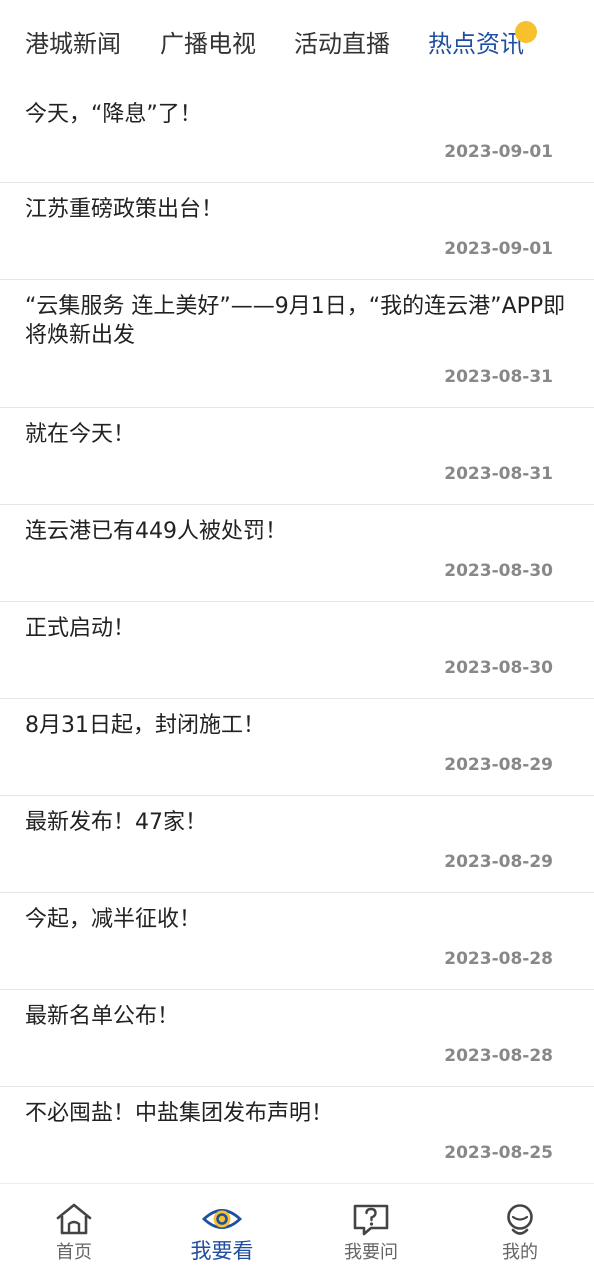 Image resolution: width=594 pixels, height=1280 pixels. Describe the element at coordinates (222, 1251) in the screenshot. I see `nav-watch-label: 我要看` at that location.